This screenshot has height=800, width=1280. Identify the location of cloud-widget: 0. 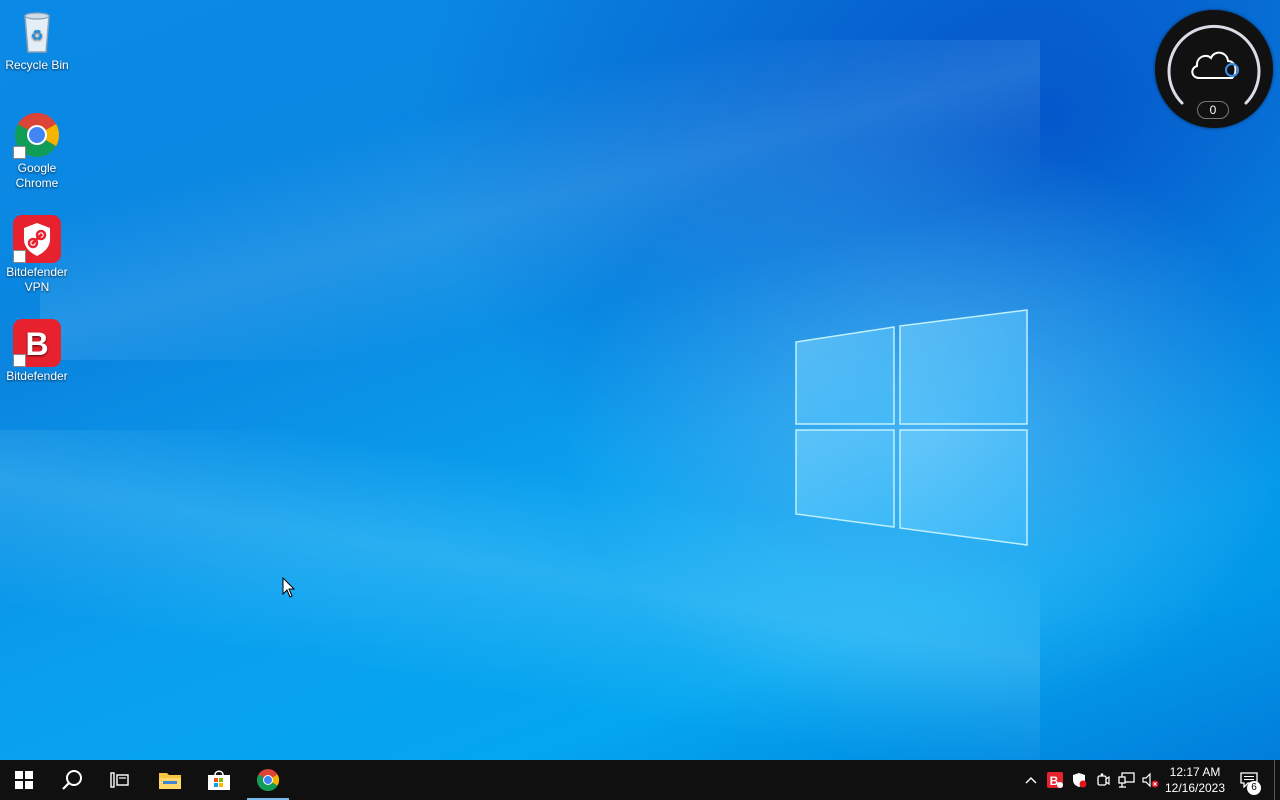
(1214, 69).